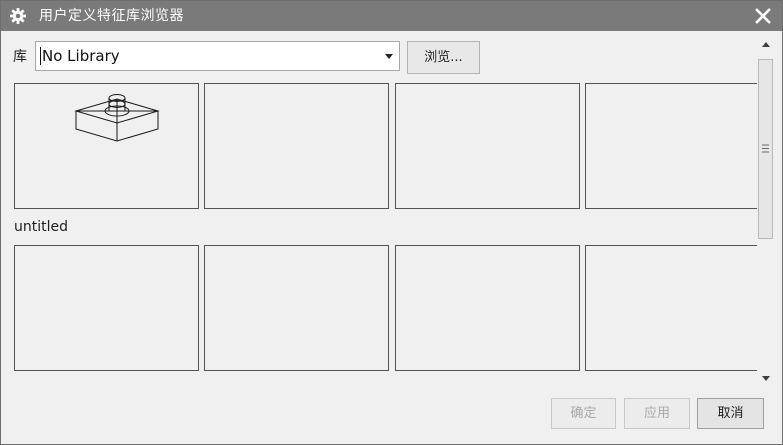 This screenshot has width=783, height=445. I want to click on ok-button: 确定, so click(583, 413).